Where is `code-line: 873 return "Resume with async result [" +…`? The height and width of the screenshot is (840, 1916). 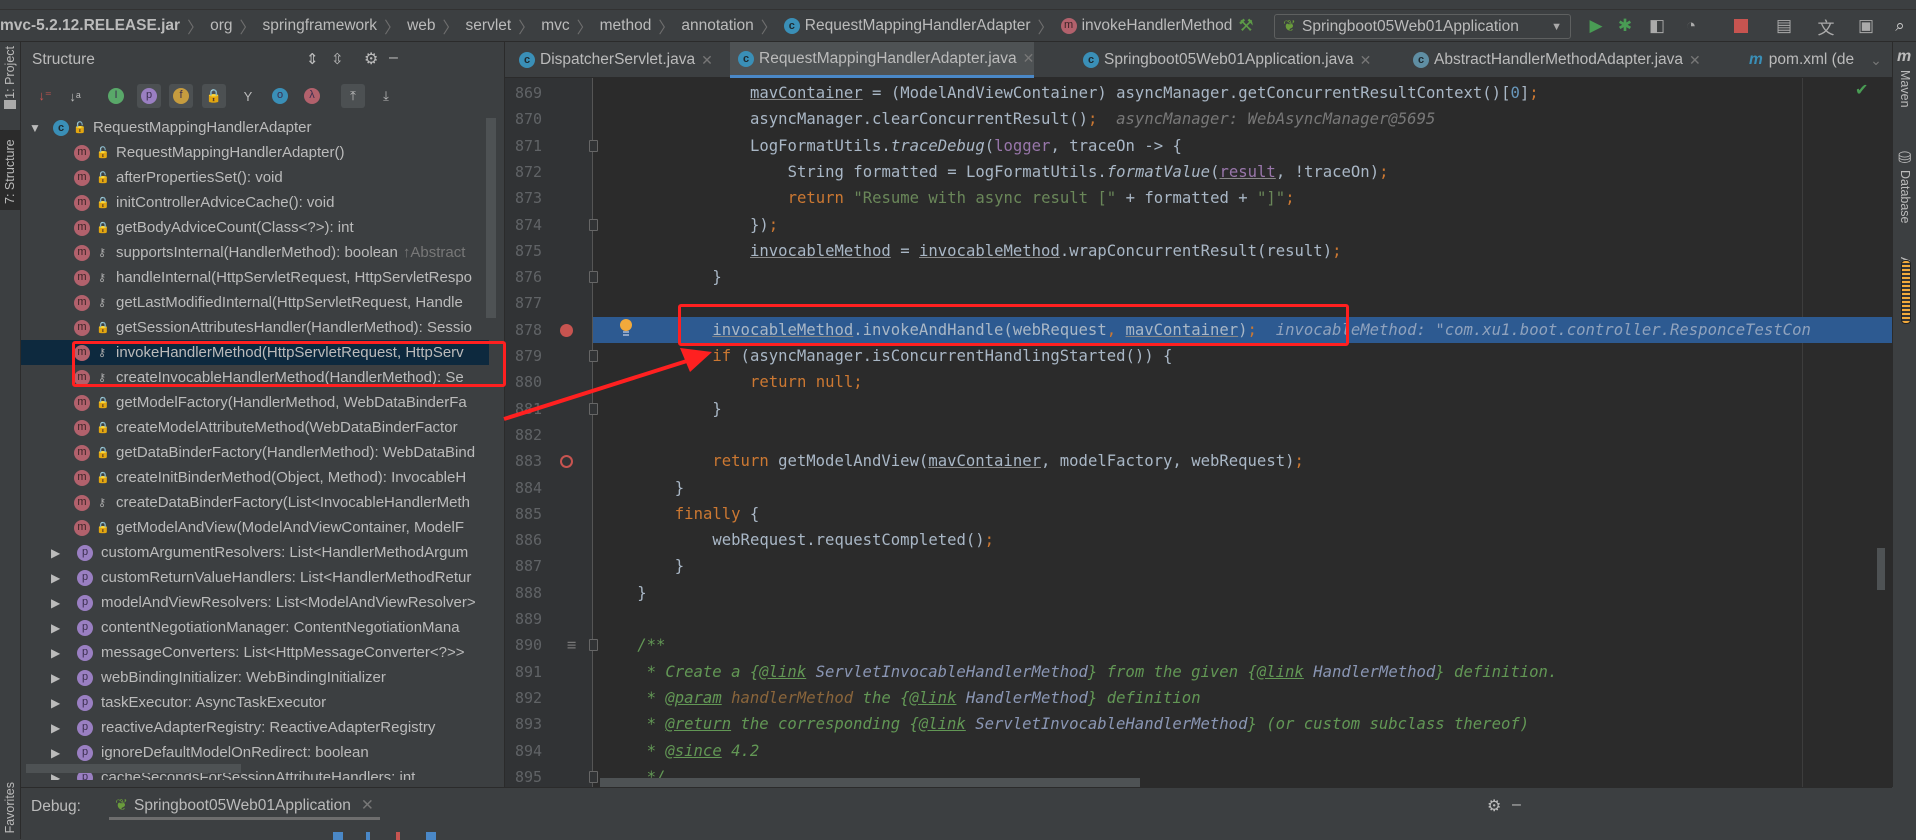 code-line: 873 return "Resume with async result [" +… is located at coordinates (1198, 198).